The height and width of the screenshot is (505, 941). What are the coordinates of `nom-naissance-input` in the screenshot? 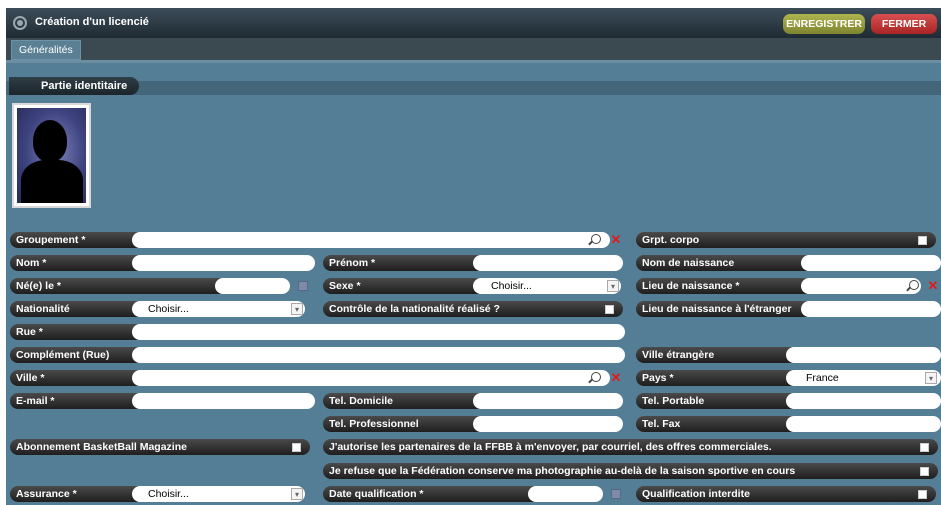 It's located at (871, 263).